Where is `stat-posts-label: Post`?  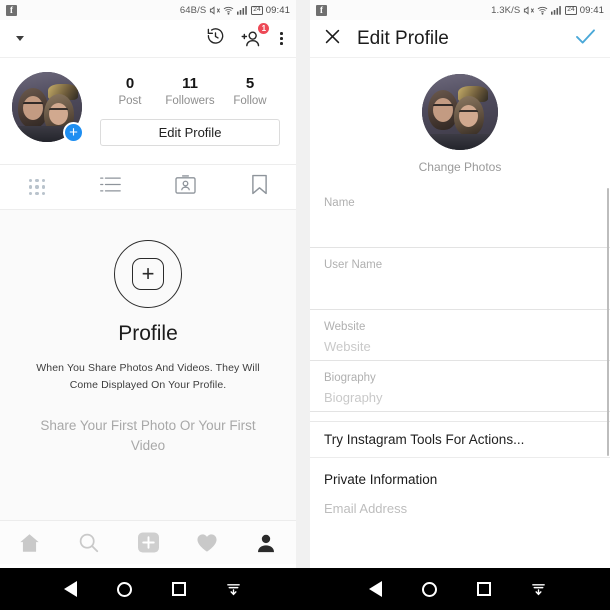 stat-posts-label: Post is located at coordinates (130, 101).